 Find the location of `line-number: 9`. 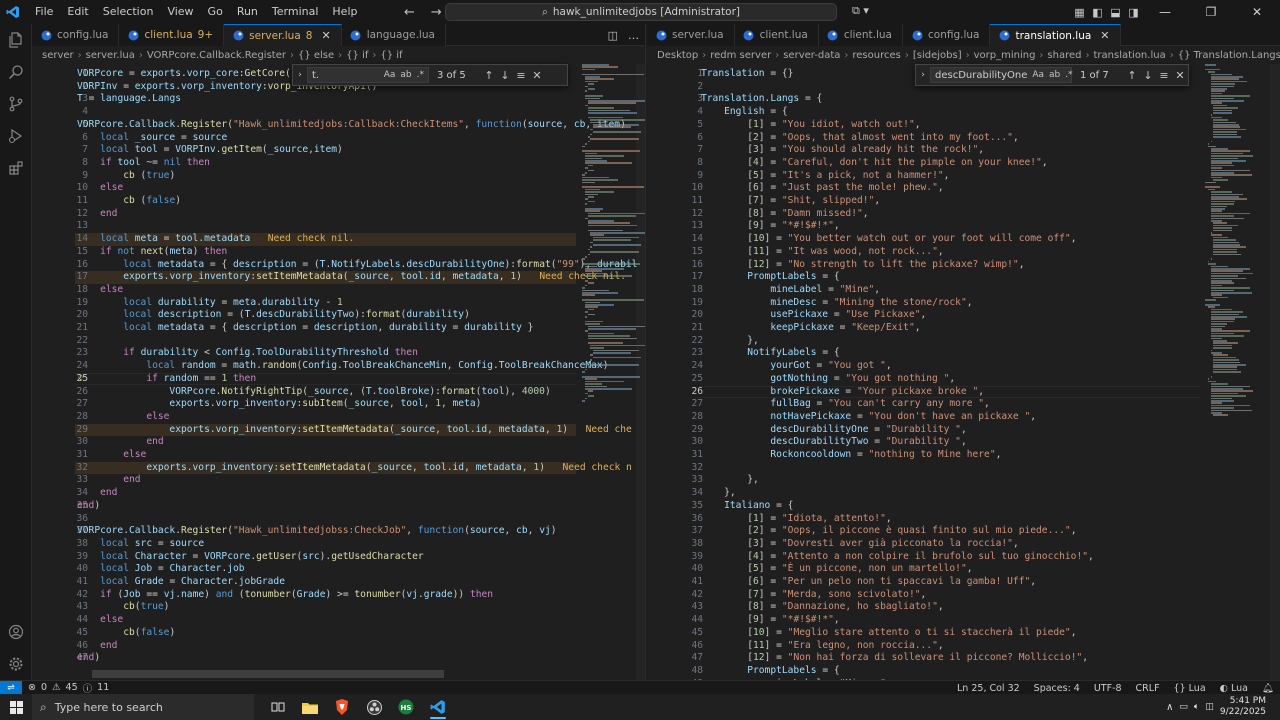

line-number: 9 is located at coordinates (675, 176).